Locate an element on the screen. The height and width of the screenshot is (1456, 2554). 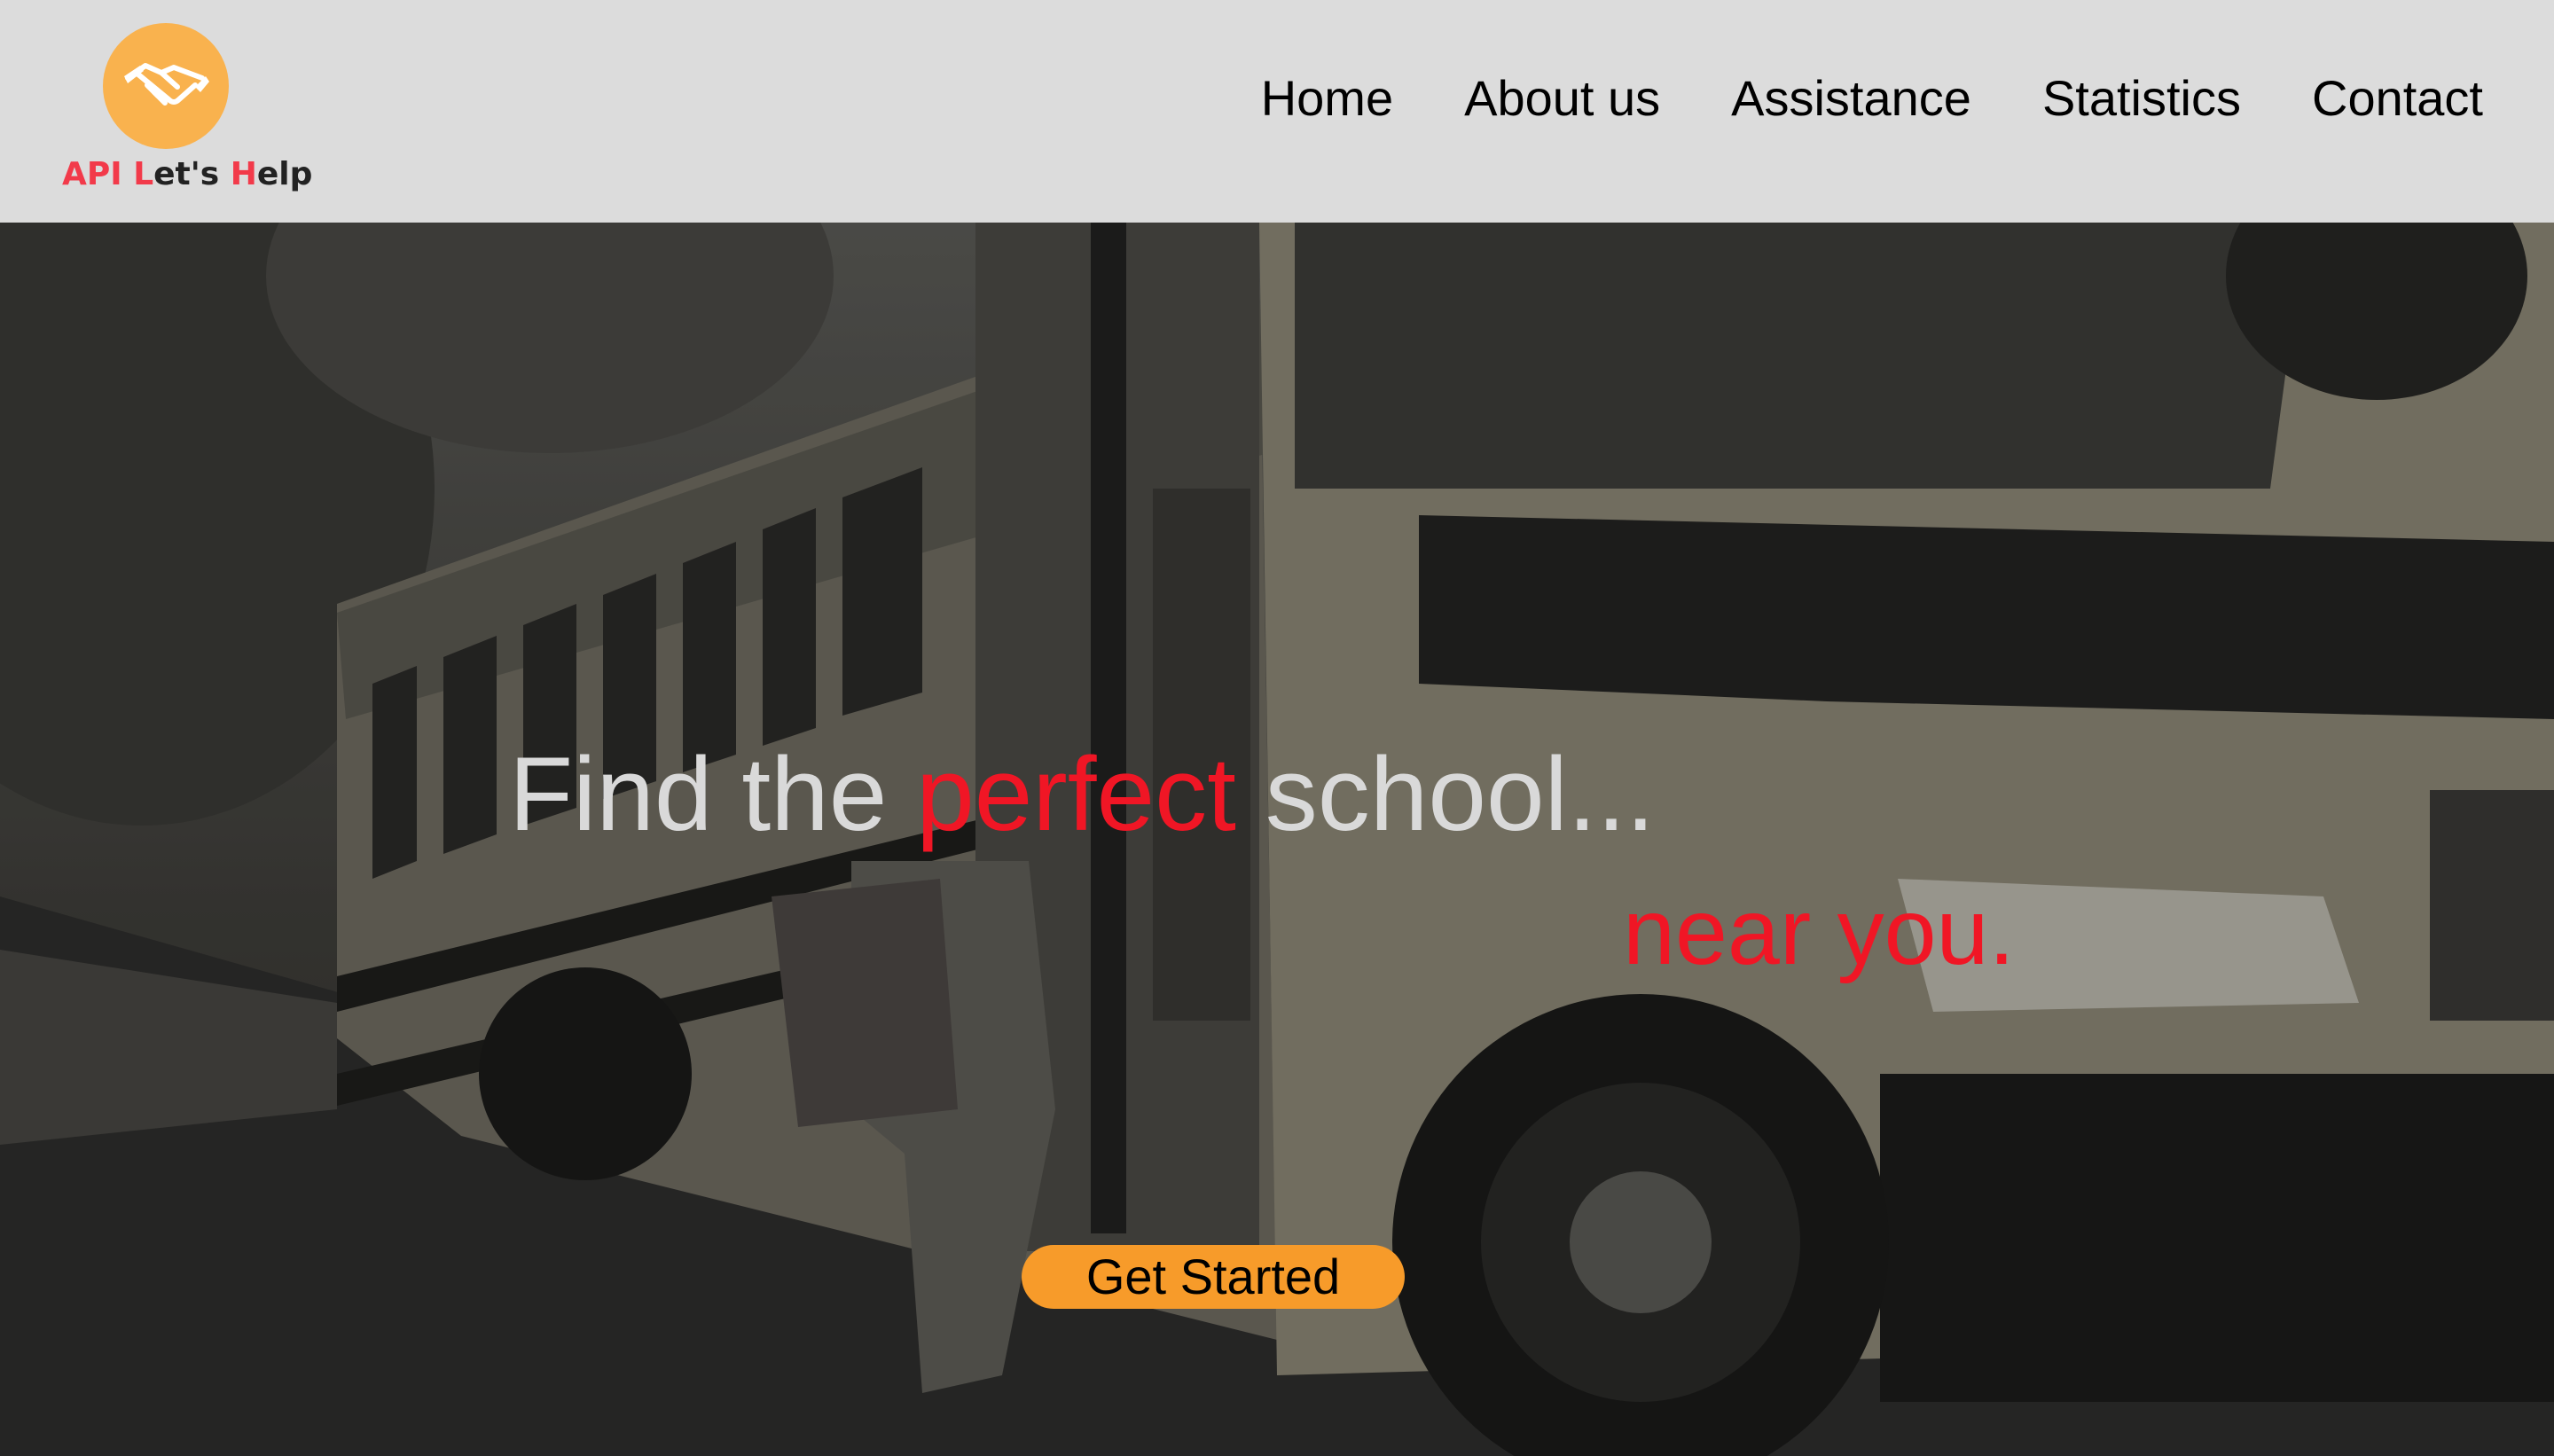
brand-name-part: A is located at coordinates (74, 174).